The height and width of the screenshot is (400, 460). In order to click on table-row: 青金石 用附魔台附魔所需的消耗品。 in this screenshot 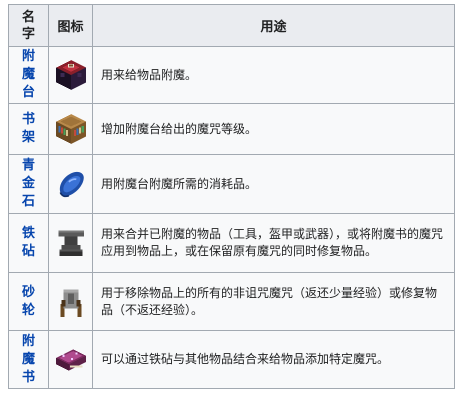, I will do `click(231, 184)`.